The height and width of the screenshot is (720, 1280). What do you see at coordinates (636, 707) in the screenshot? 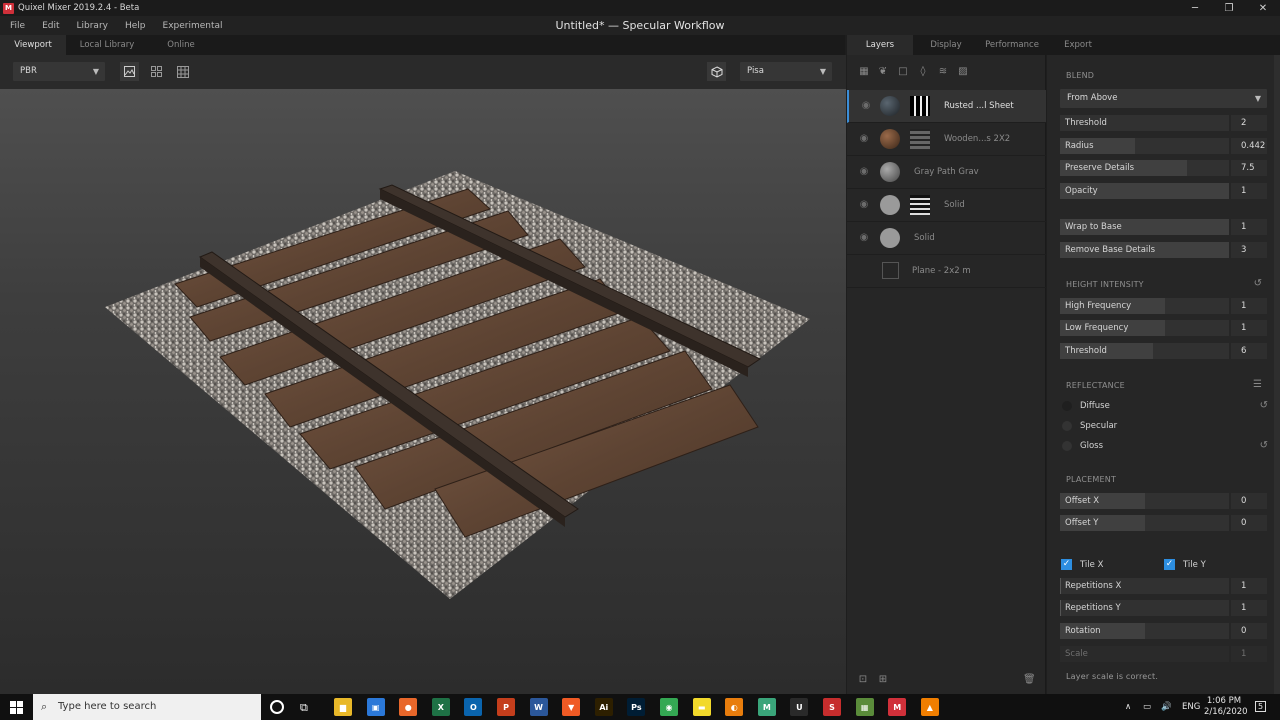
I see `taskbar-photoshop-icon: Ps` at bounding box center [636, 707].